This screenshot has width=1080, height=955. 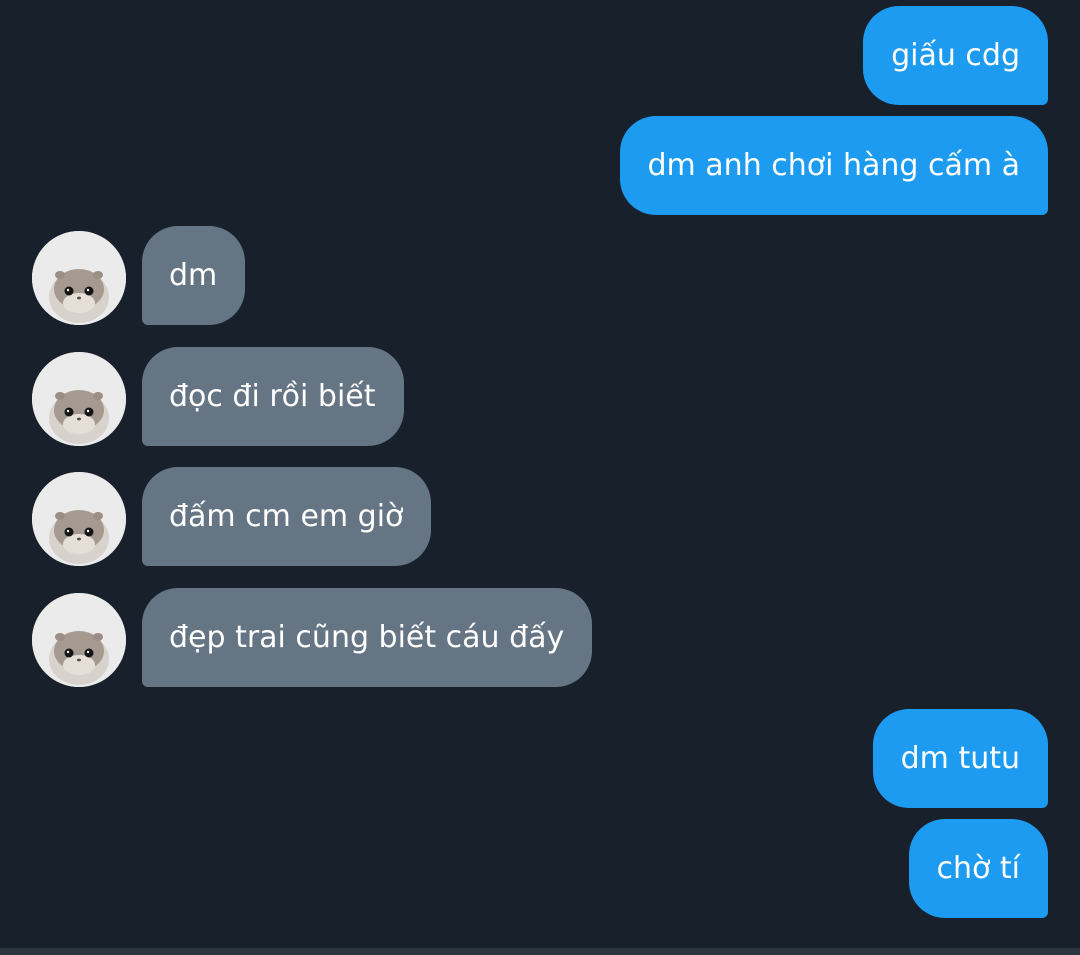 I want to click on message-text: dm, so click(x=193, y=275).